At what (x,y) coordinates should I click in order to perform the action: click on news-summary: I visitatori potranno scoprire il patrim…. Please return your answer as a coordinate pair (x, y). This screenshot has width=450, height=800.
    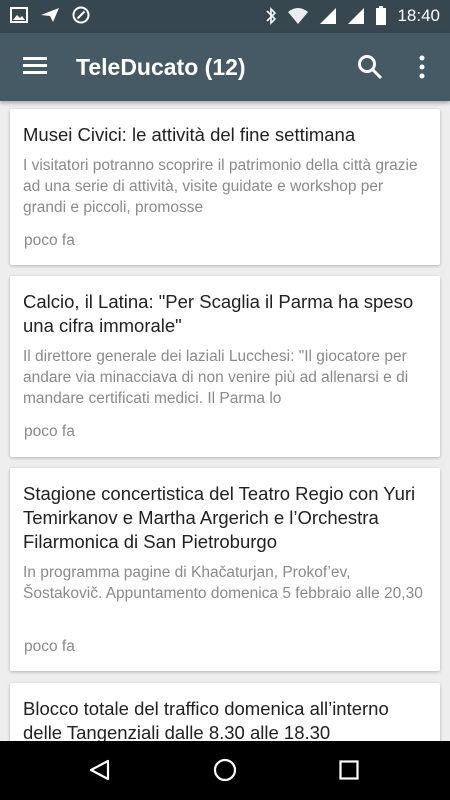
    Looking at the image, I should click on (220, 186).